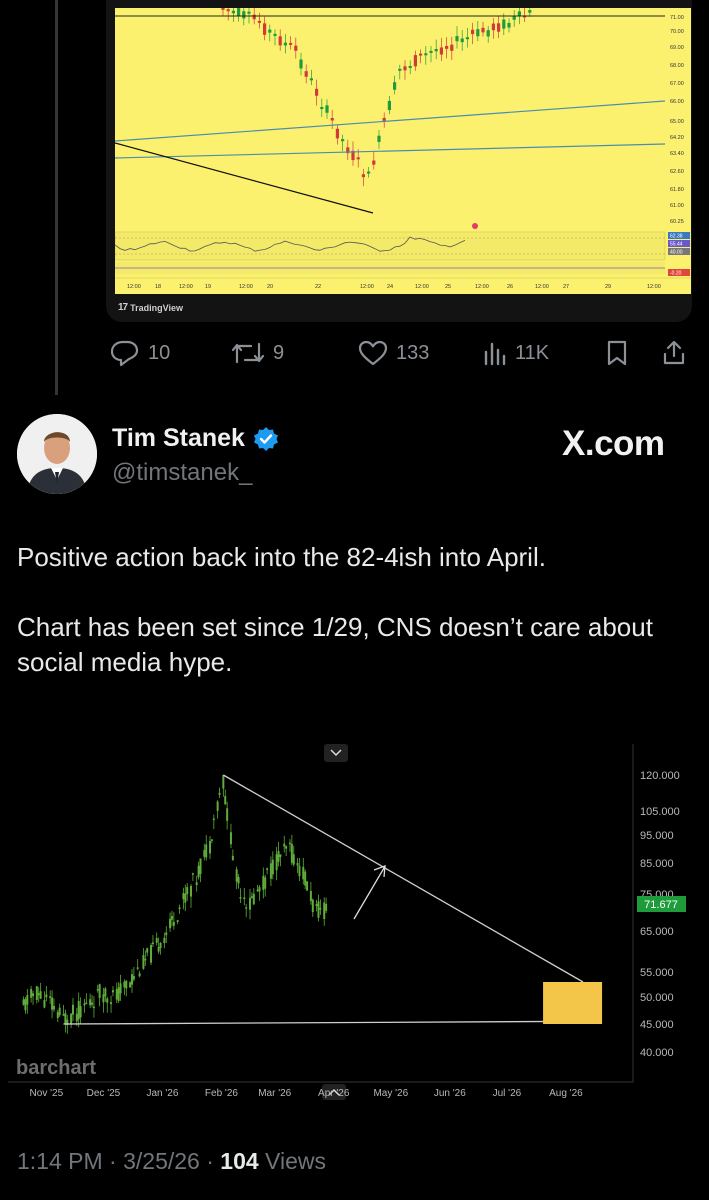 The width and height of the screenshot is (709, 1200). I want to click on last-price-label: 71.677, so click(661, 905).